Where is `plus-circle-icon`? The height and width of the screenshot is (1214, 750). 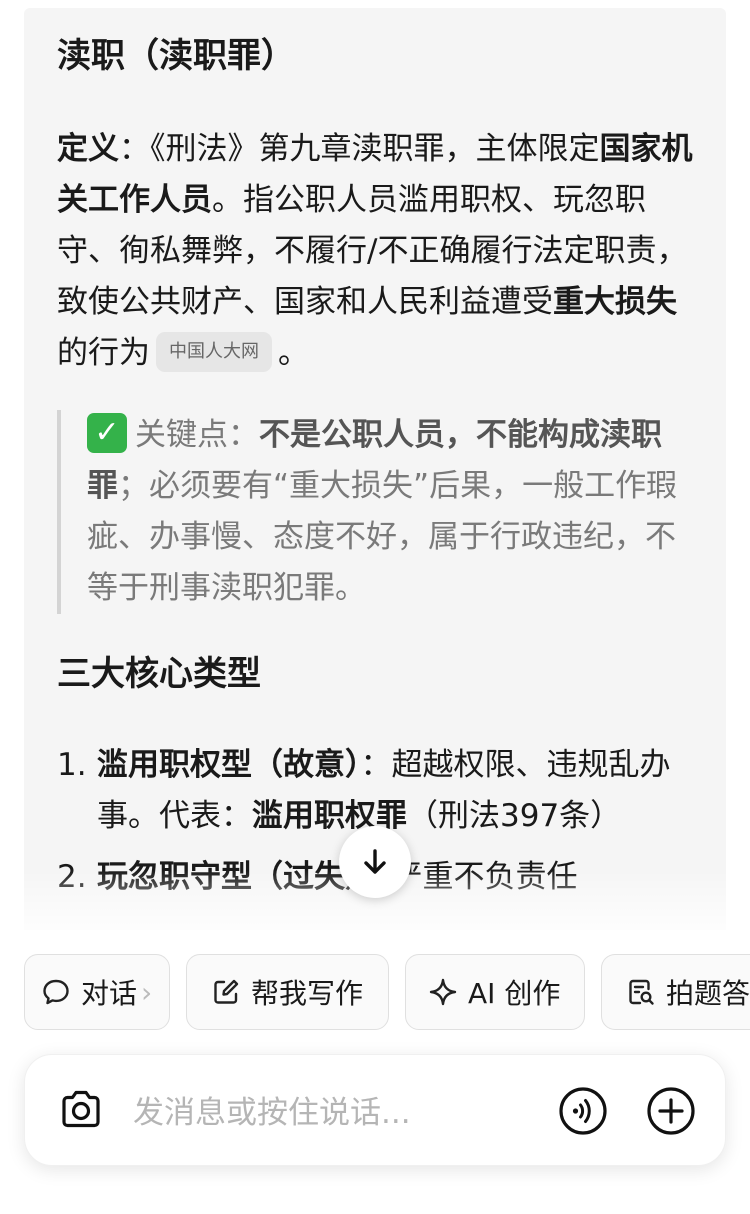
plus-circle-icon is located at coordinates (671, 1111).